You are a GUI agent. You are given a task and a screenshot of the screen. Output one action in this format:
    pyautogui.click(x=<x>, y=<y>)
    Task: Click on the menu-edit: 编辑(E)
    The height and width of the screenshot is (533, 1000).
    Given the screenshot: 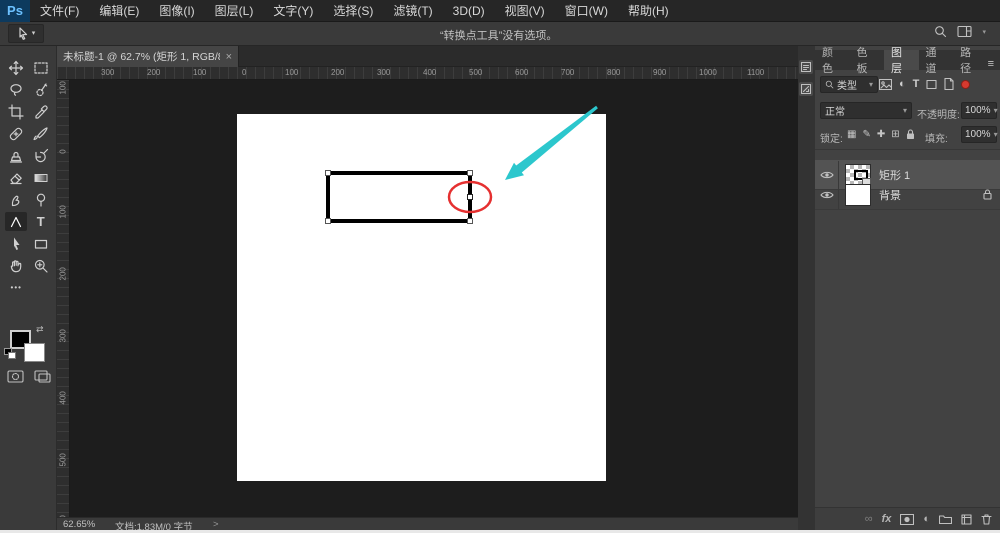 What is the action you would take?
    pyautogui.click(x=119, y=11)
    